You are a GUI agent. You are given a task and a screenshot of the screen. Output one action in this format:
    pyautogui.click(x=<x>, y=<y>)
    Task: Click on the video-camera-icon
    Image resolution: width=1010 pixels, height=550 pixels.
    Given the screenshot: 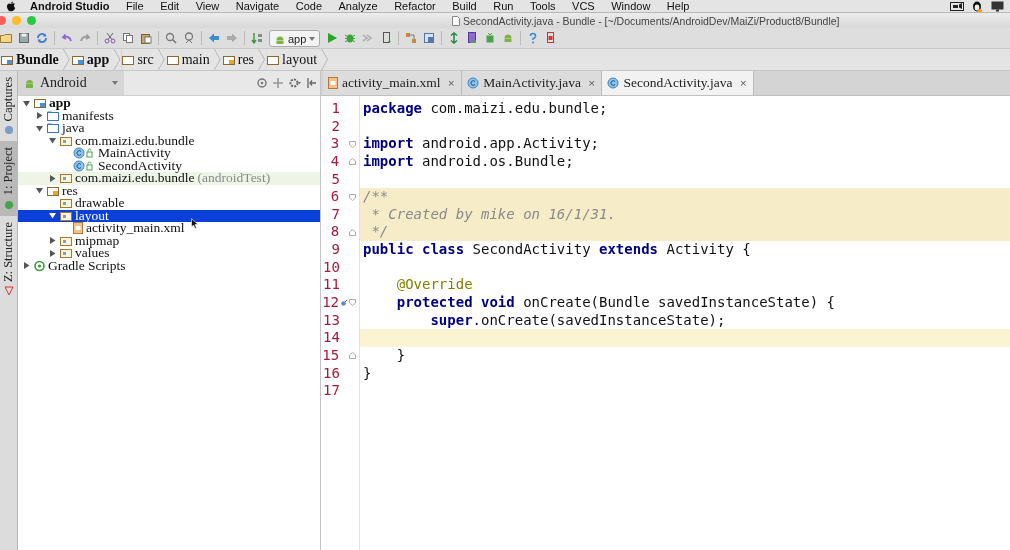 What is the action you would take?
    pyautogui.click(x=957, y=6)
    